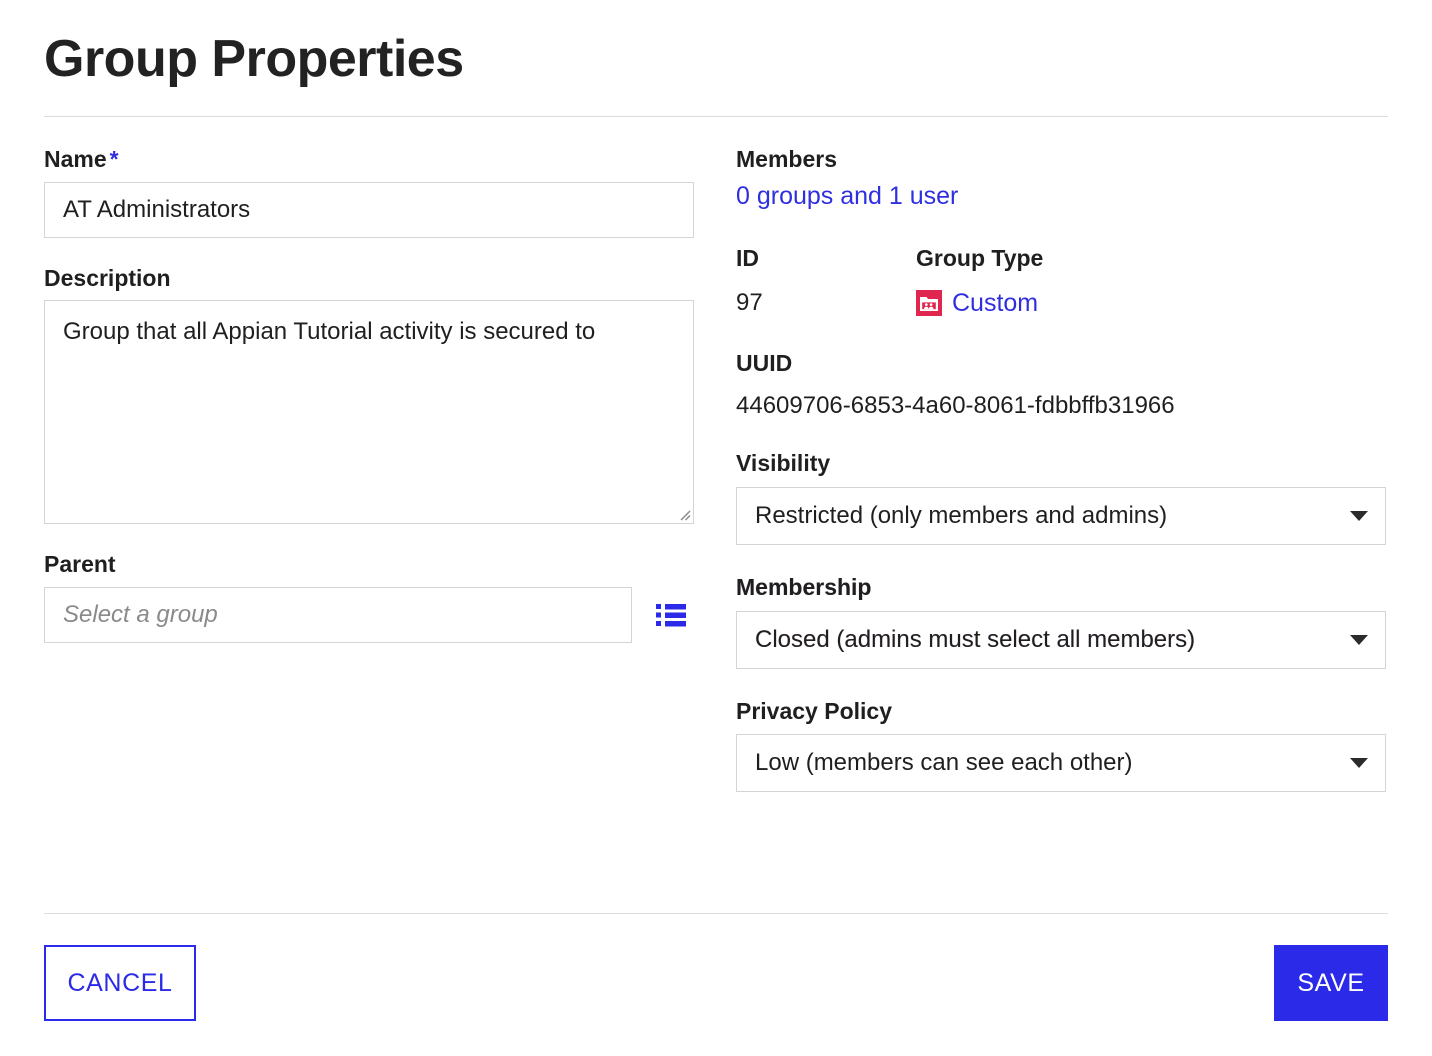 The image size is (1432, 1056). Describe the element at coordinates (786, 158) in the screenshot. I see `members-label: Members` at that location.